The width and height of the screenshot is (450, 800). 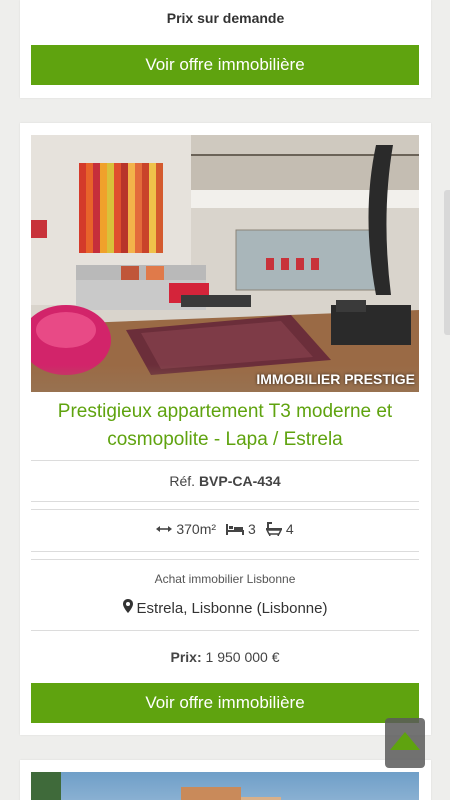 What do you see at coordinates (273, 529) in the screenshot?
I see `bath-icon` at bounding box center [273, 529].